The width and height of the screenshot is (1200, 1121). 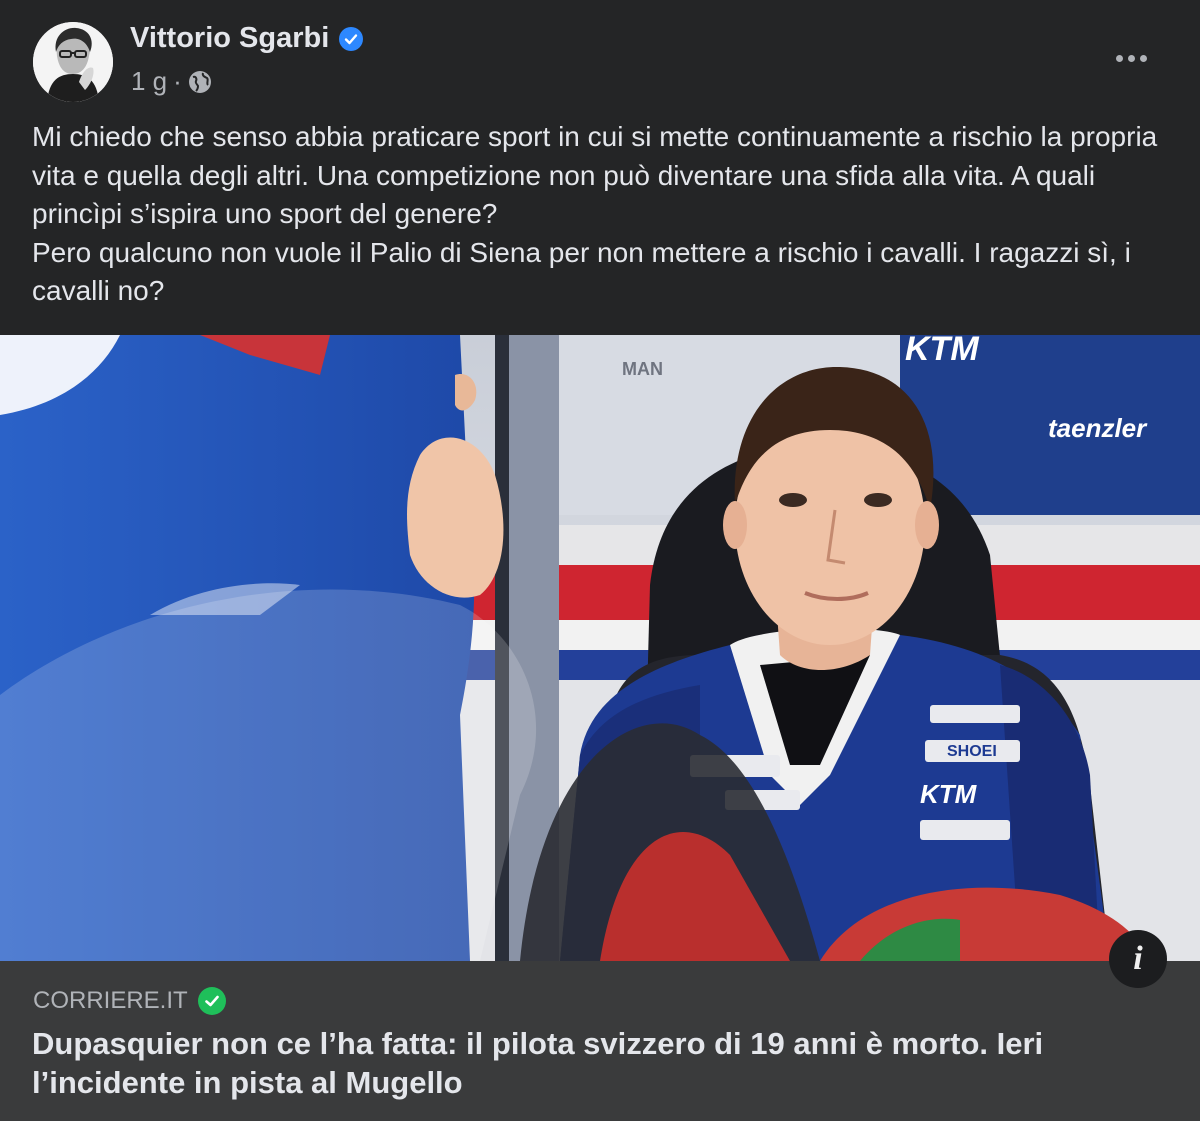 I want to click on sponsor-logo-text: SHOEI, so click(x=972, y=751).